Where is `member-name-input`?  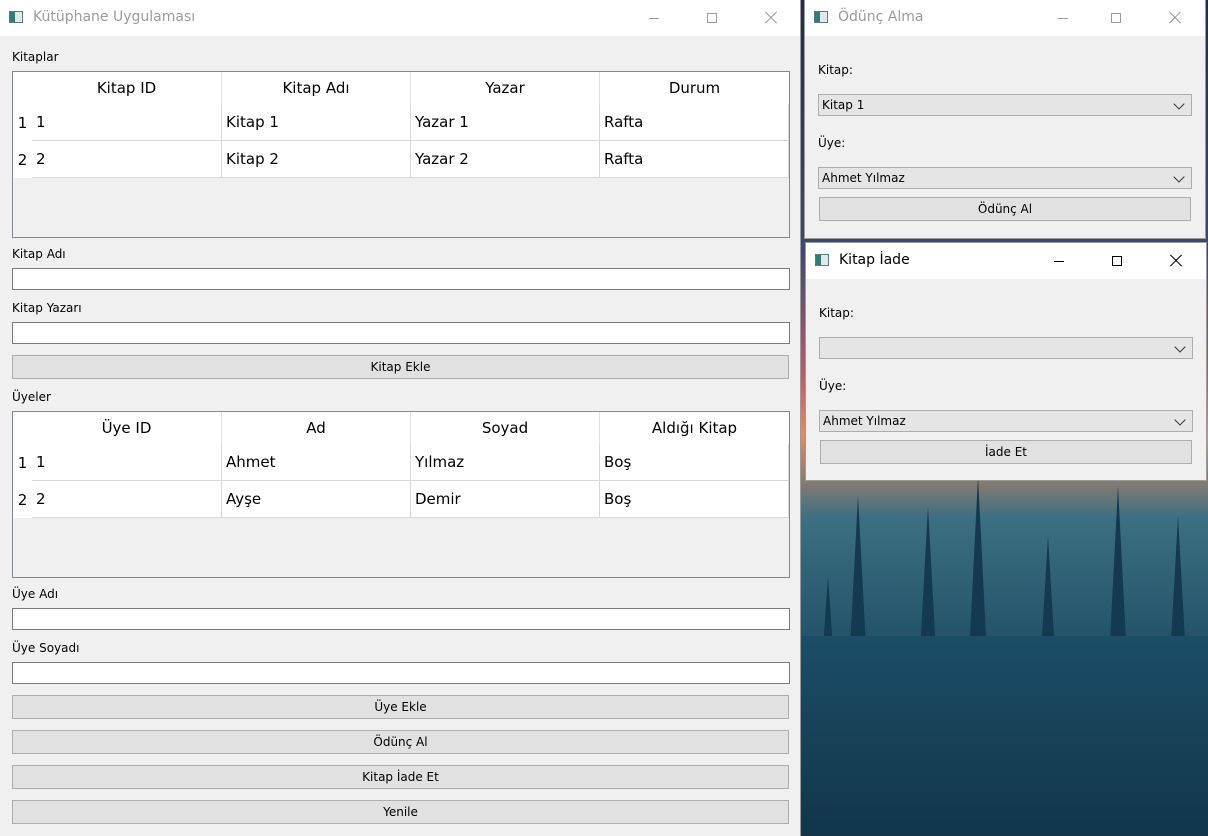
member-name-input is located at coordinates (401, 619).